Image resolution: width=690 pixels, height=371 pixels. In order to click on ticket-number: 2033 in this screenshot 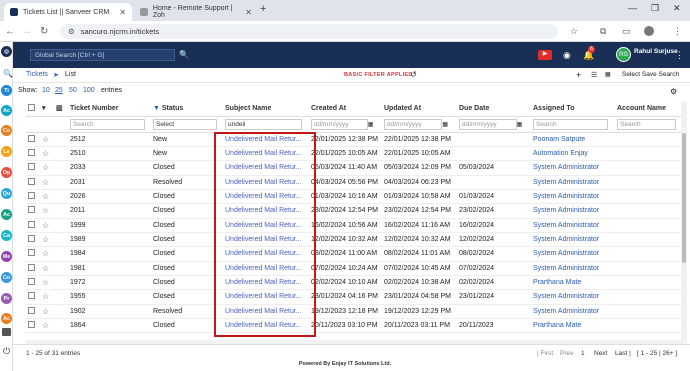, I will do `click(109, 168)`.